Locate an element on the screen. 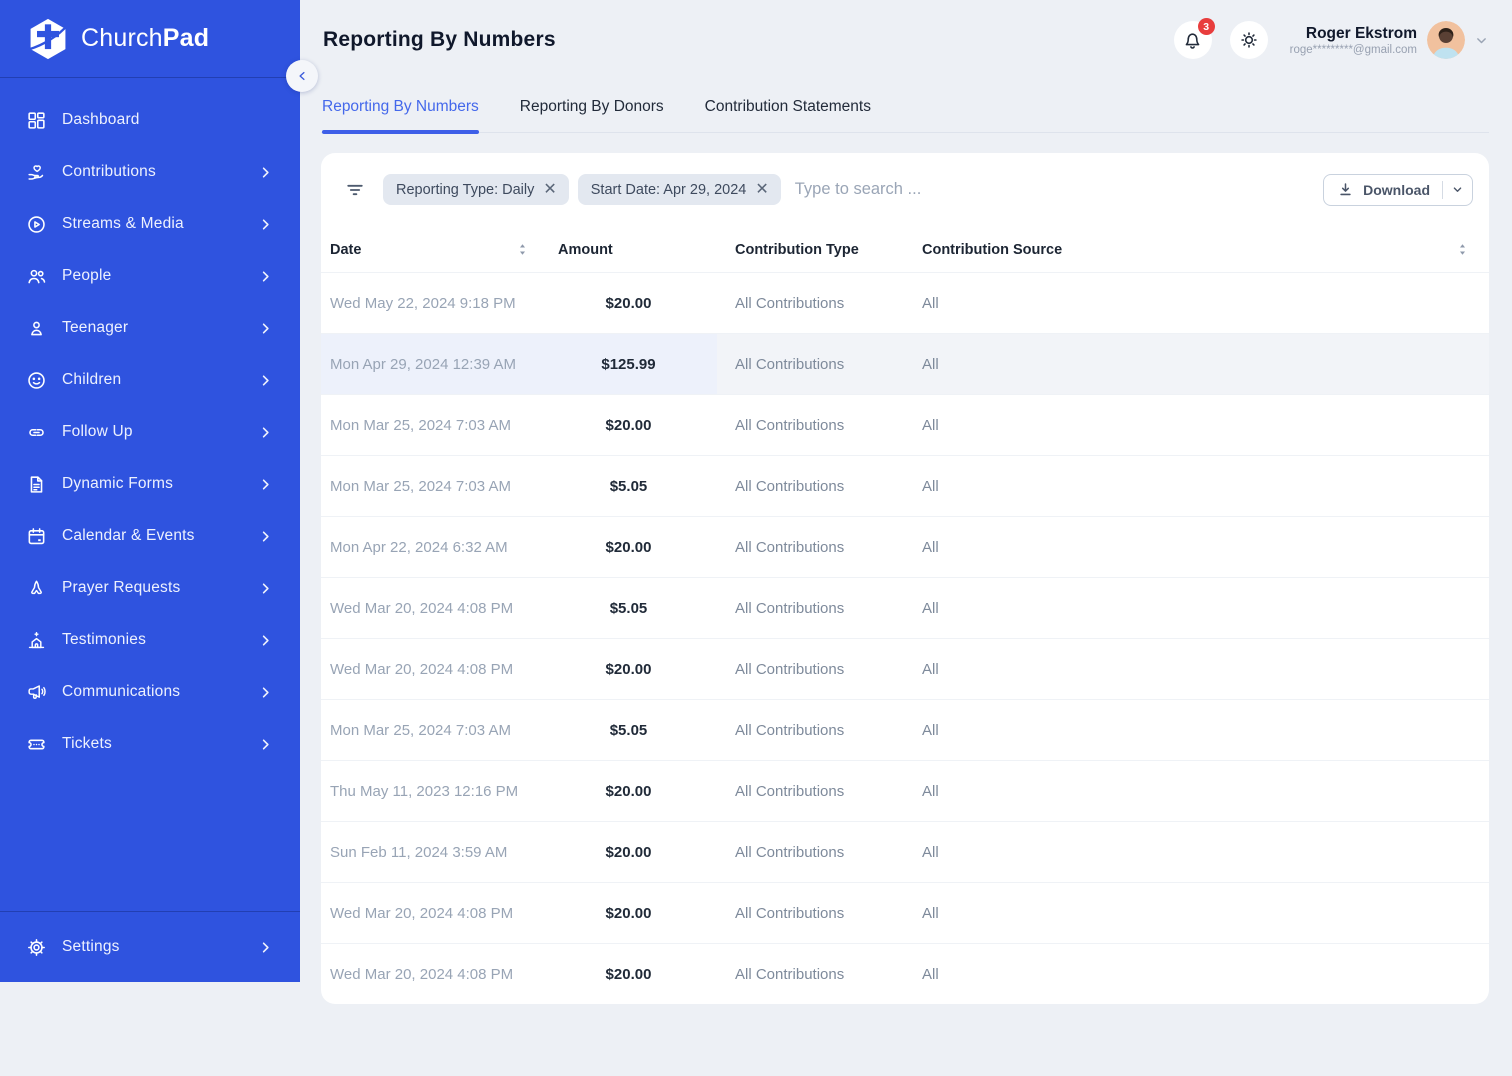  sidebar-item-contributions: Contributions is located at coordinates (150, 172).